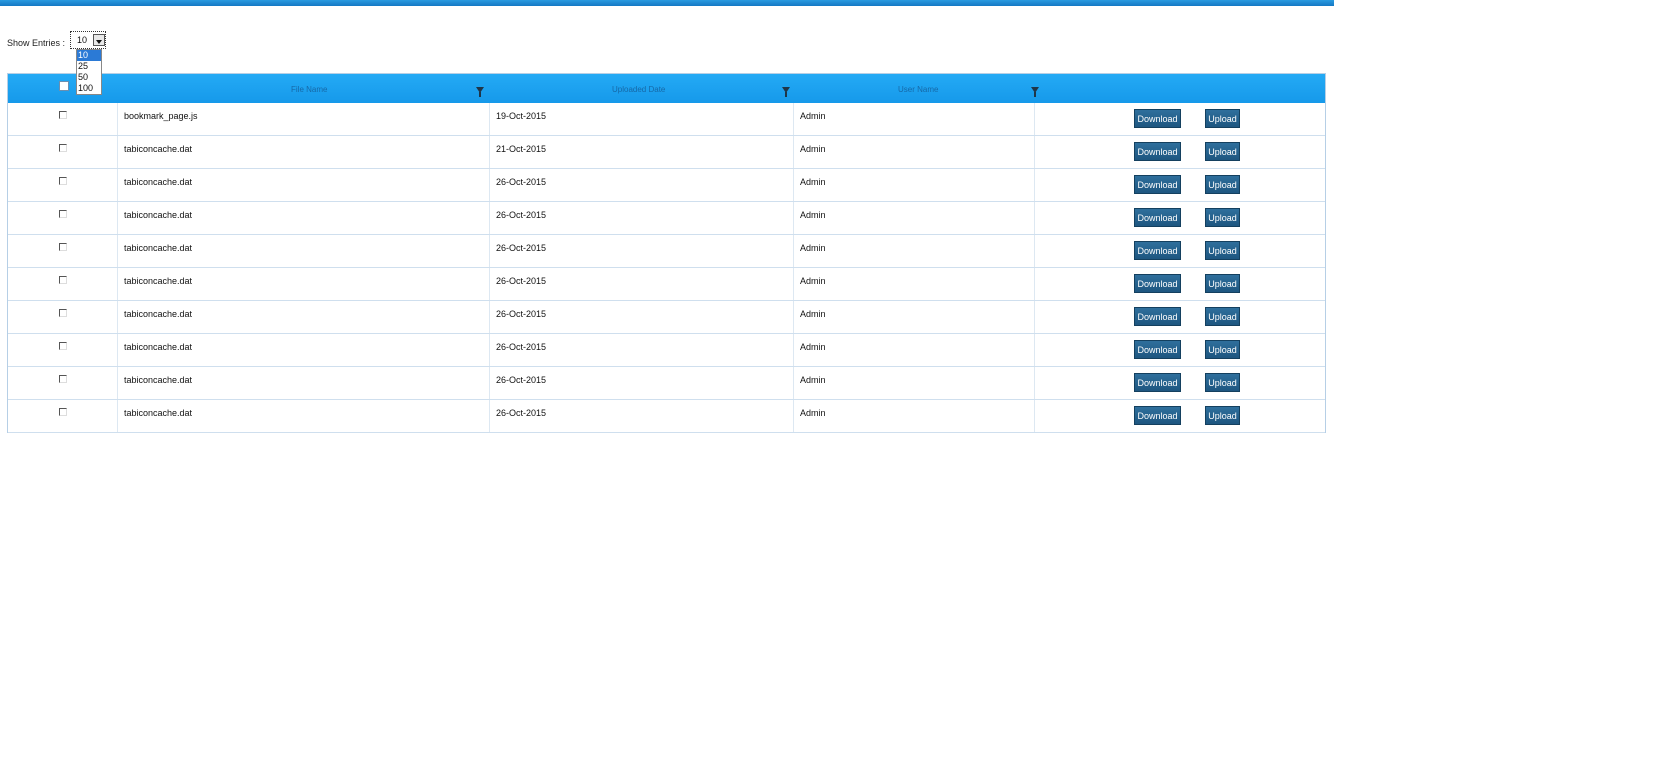 The width and height of the screenshot is (1654, 768). I want to click on header-user-name: User Name, so click(916, 88).